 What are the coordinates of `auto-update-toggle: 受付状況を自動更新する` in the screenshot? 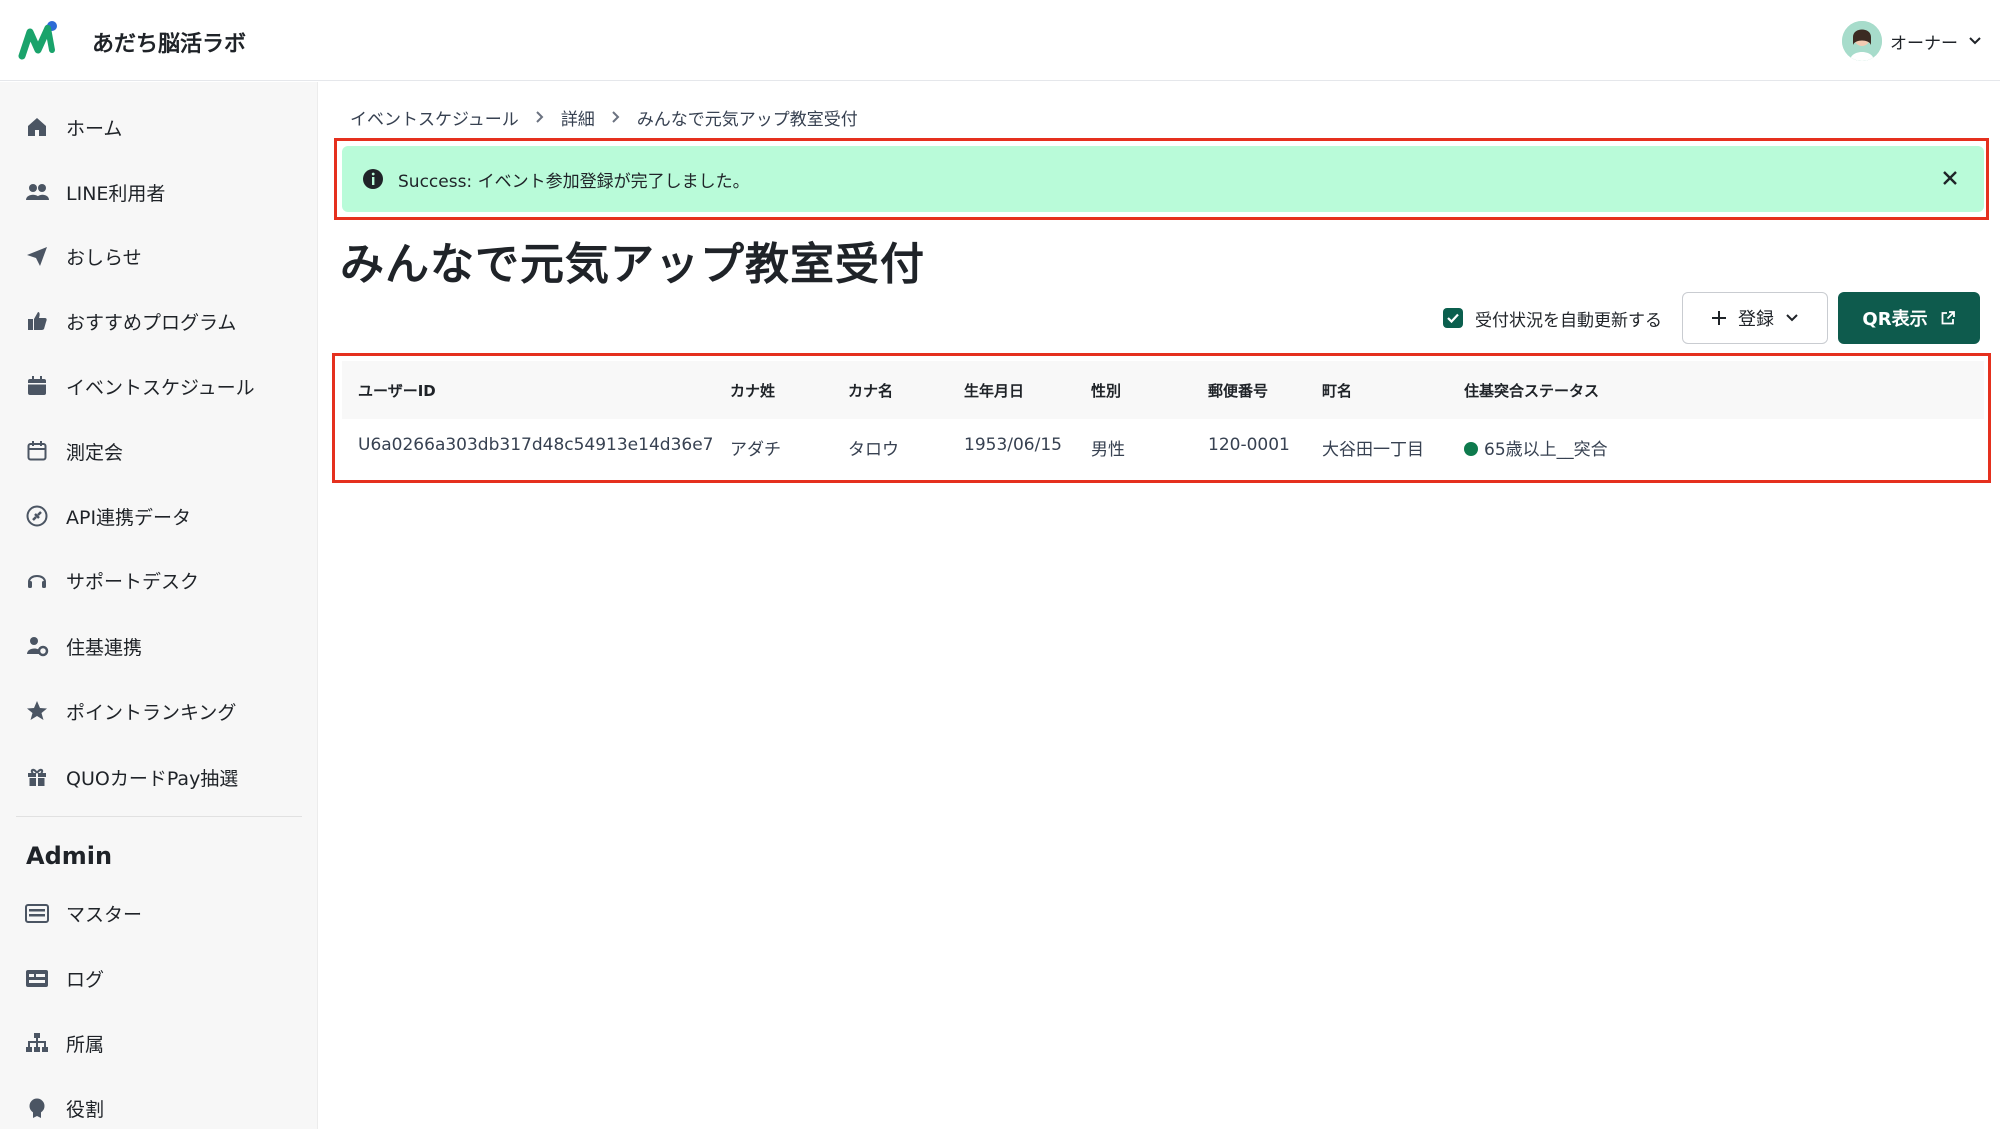 It's located at (1552, 318).